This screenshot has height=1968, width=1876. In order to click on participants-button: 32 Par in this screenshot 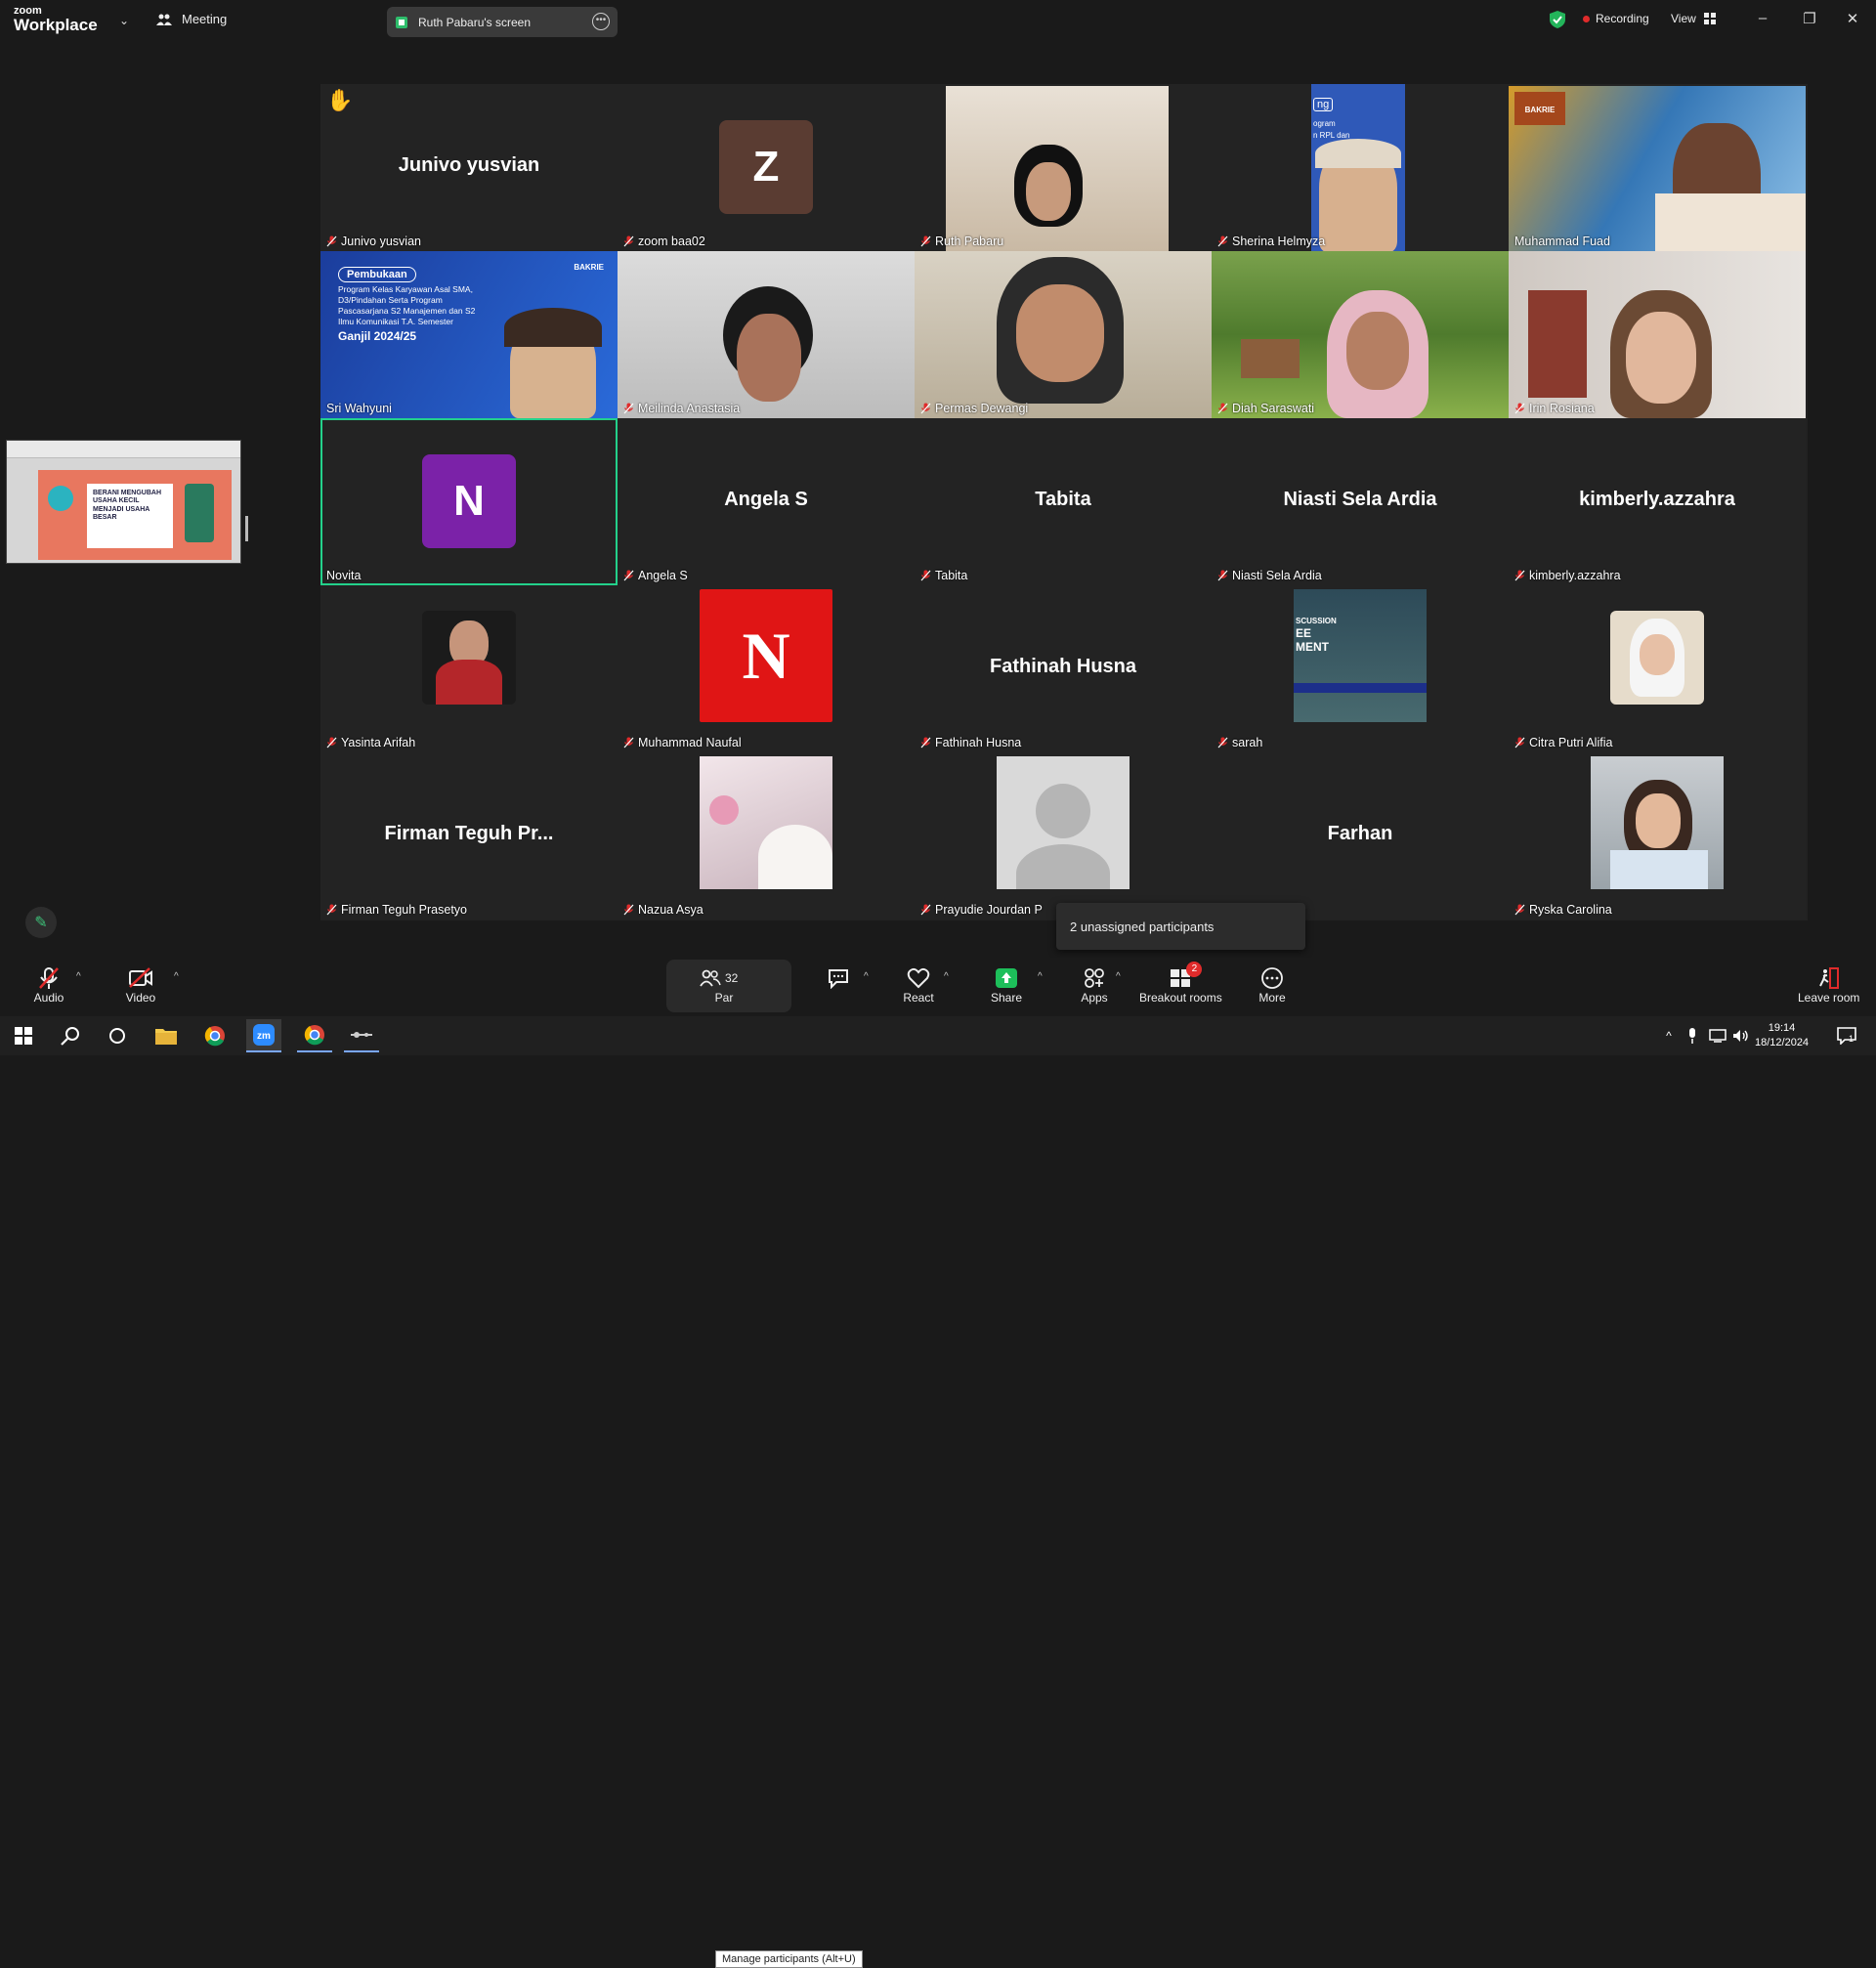, I will do `click(724, 985)`.